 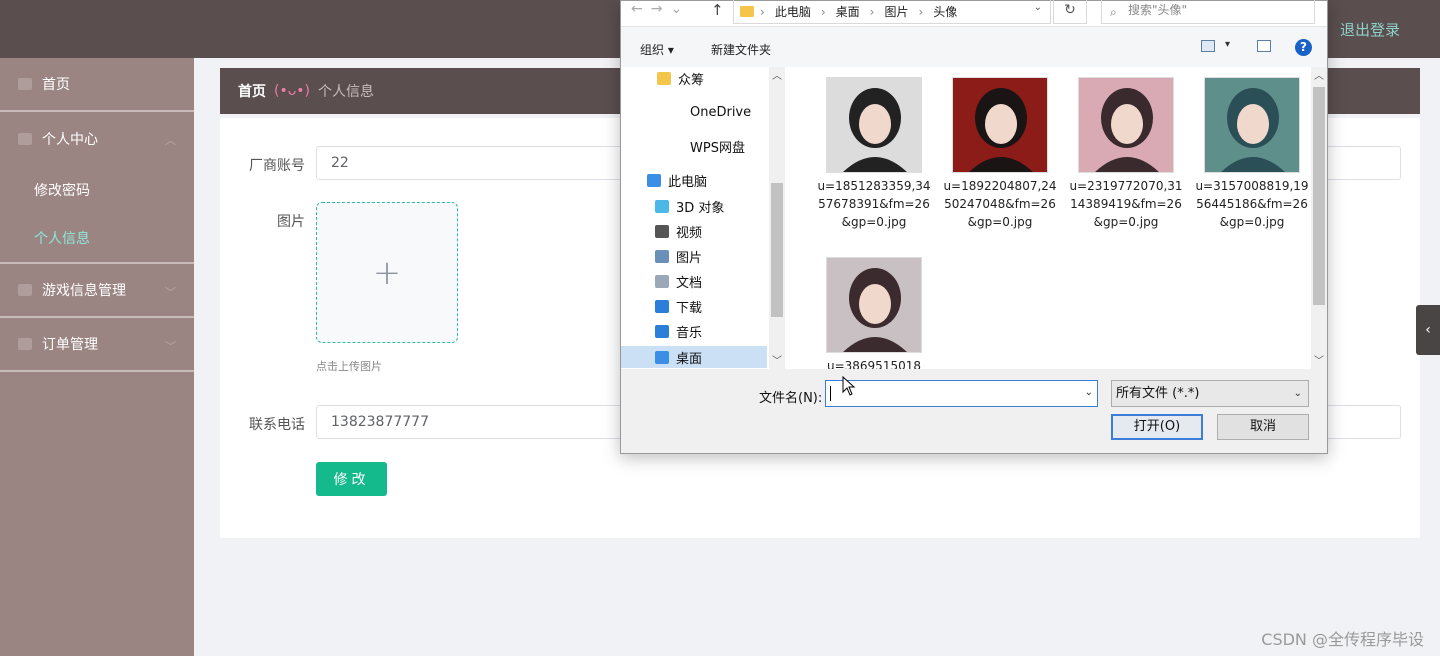 I want to click on tree-item: WPS网盘, so click(x=694, y=146).